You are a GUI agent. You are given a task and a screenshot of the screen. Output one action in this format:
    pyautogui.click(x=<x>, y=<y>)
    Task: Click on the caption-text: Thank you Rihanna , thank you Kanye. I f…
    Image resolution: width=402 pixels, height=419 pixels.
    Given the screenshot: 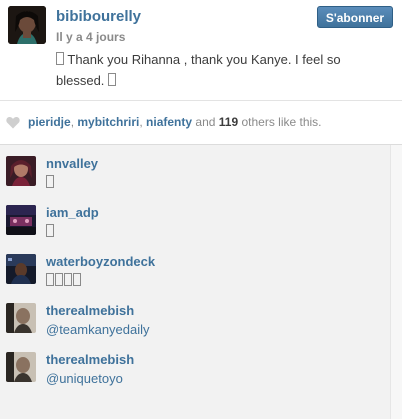 What is the action you would take?
    pyautogui.click(x=198, y=70)
    